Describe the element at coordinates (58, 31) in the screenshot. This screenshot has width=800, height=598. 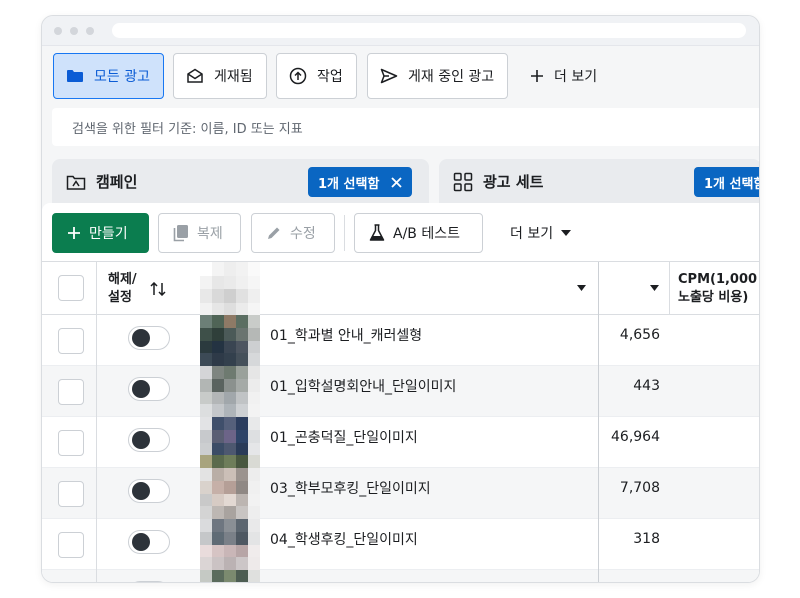
I see `window-dot-close` at that location.